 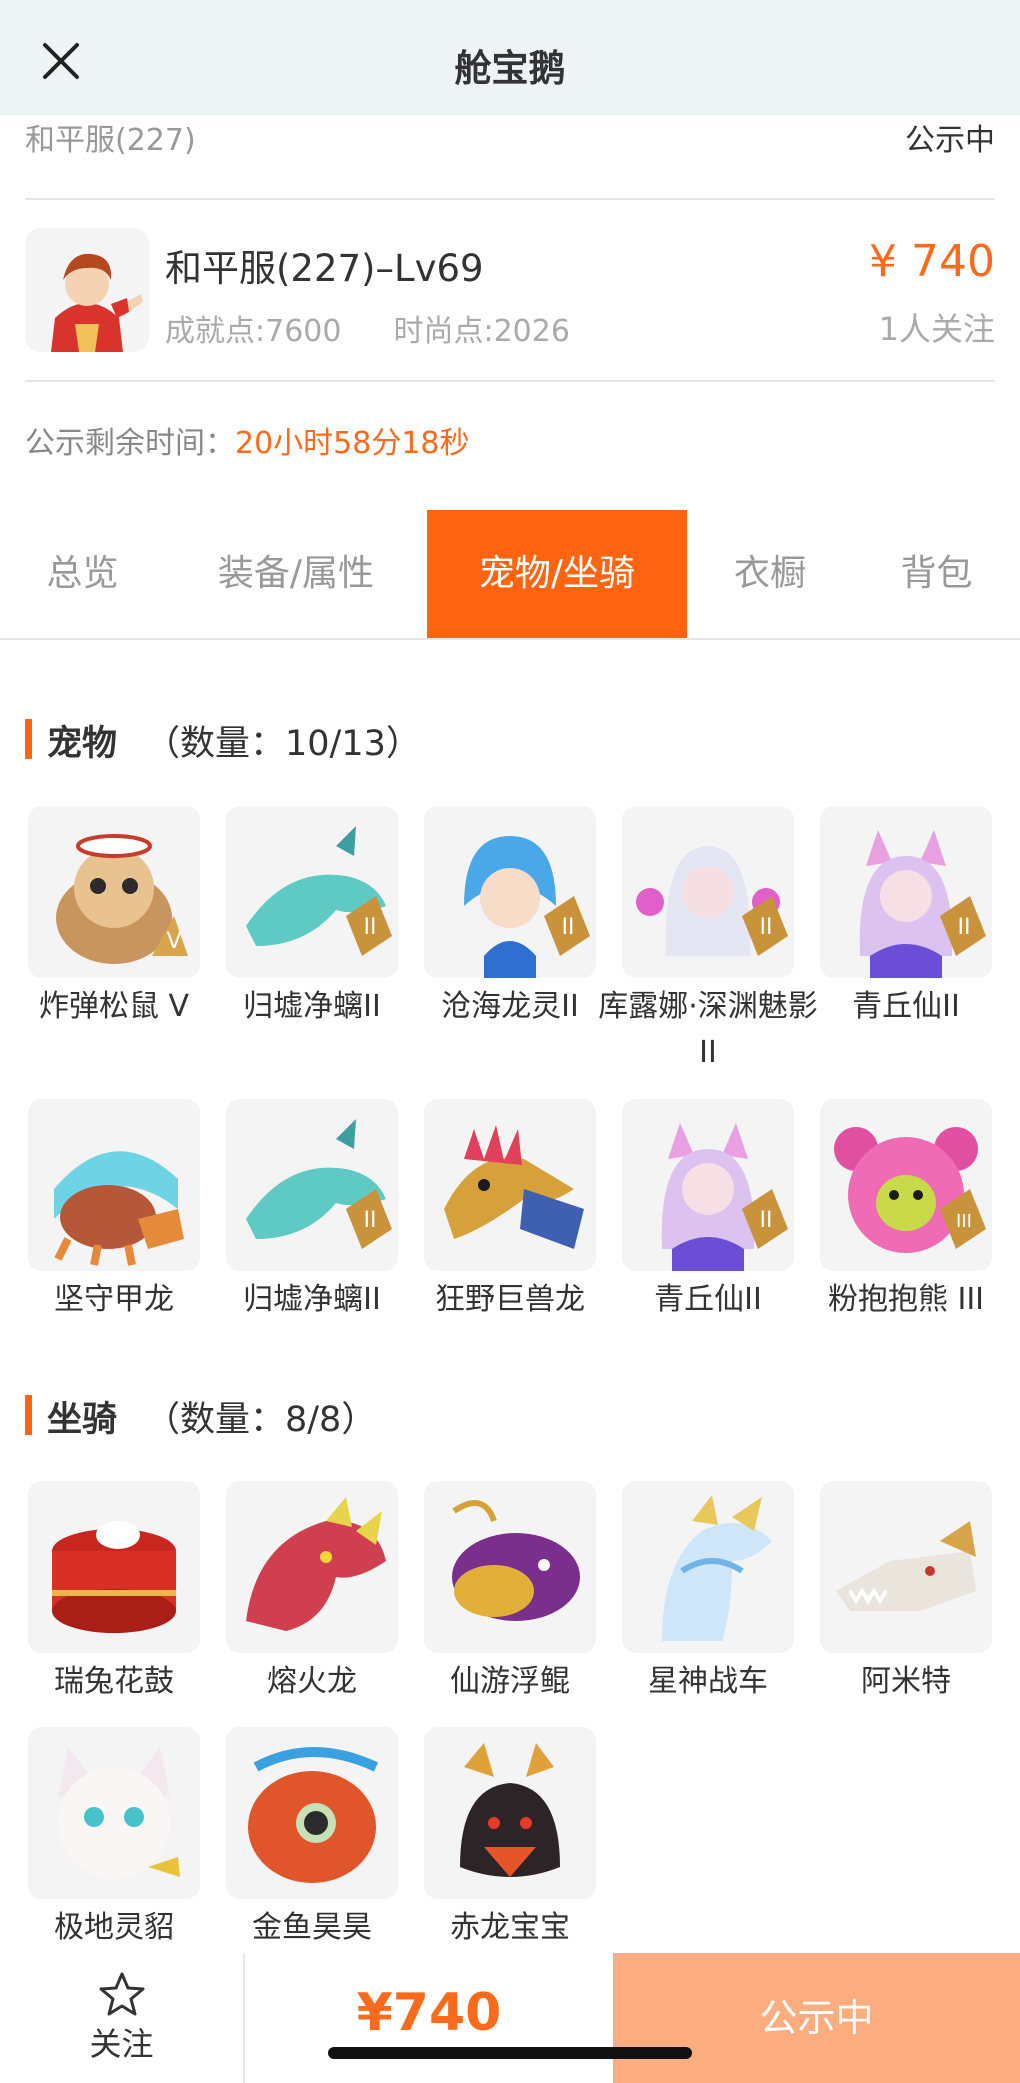 What do you see at coordinates (770, 574) in the screenshot?
I see `tab-wardrobe: 衣橱` at bounding box center [770, 574].